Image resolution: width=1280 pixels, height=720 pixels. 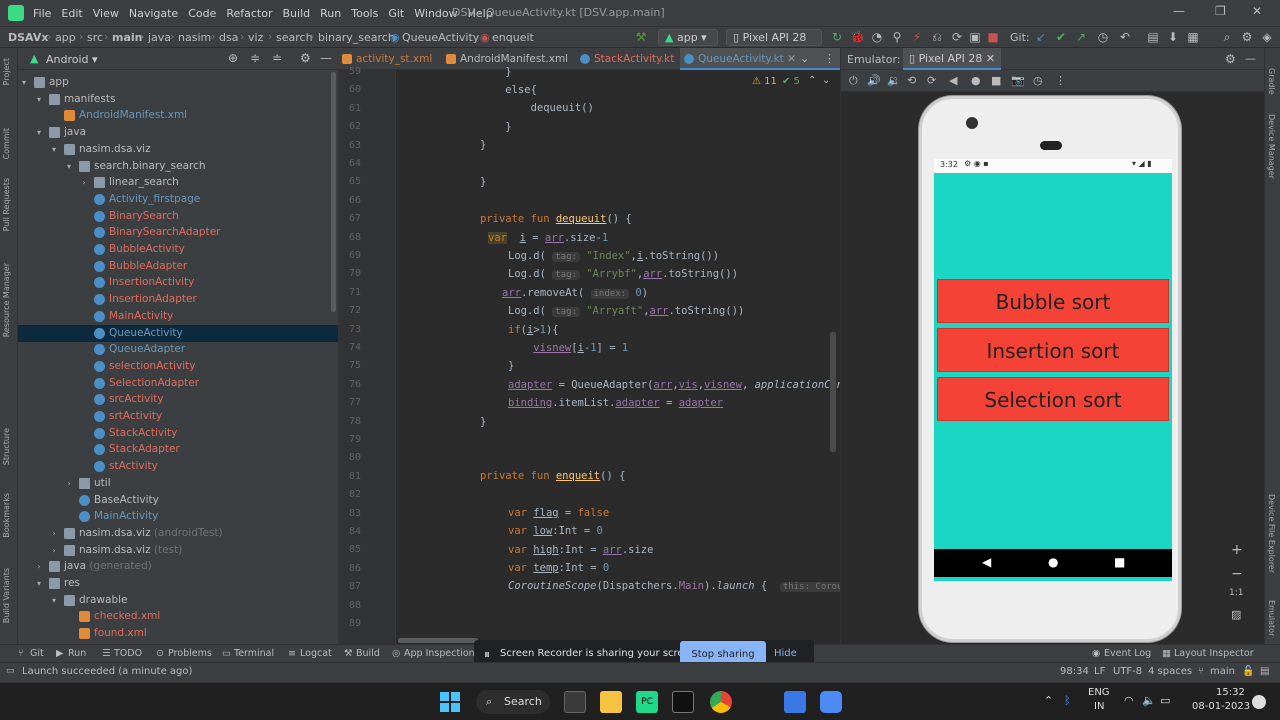 What do you see at coordinates (6, 595) in the screenshot?
I see `build-variants-tool-tab: Build Variants` at bounding box center [6, 595].